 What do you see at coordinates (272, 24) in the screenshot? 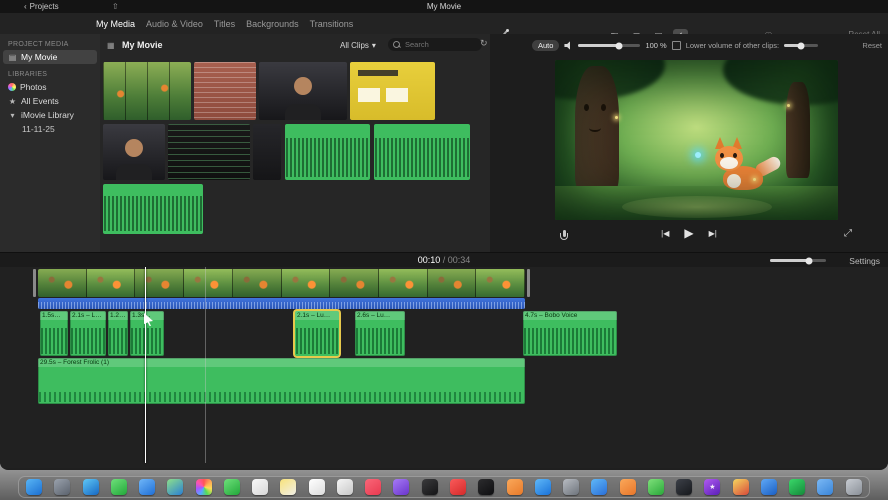
I see `tab-backgrounds: Backgrounds` at bounding box center [272, 24].